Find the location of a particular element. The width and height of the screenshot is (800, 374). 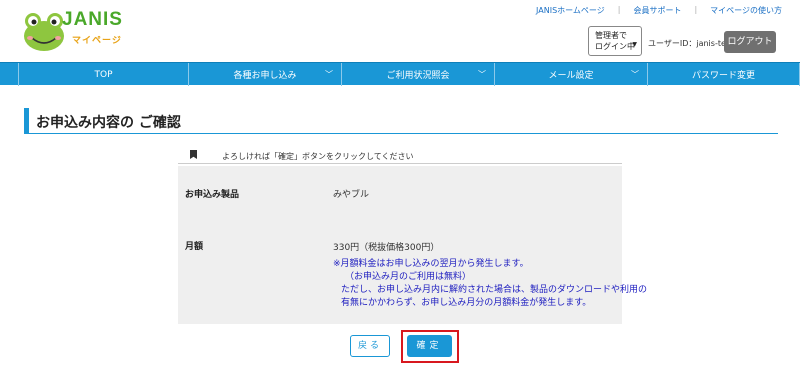

link-janis-home: JANISホームページ is located at coordinates (570, 10).